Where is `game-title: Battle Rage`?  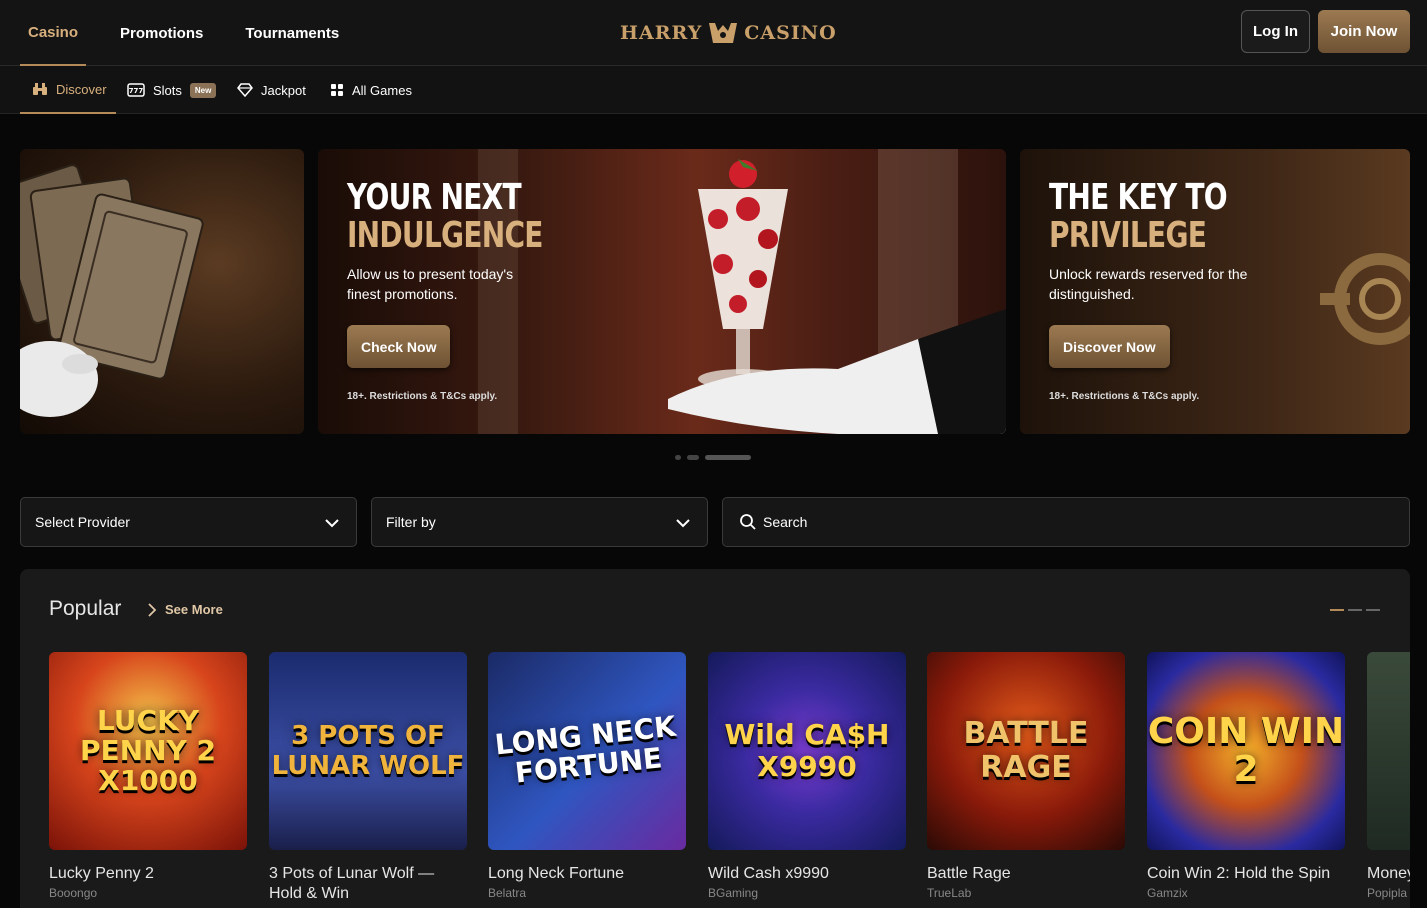
game-title: Battle Rage is located at coordinates (1026, 874).